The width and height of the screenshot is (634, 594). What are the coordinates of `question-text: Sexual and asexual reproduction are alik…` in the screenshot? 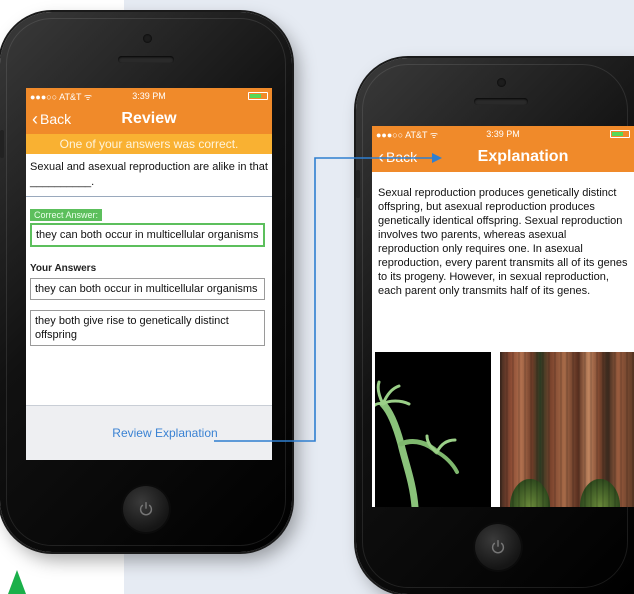 It's located at (149, 175).